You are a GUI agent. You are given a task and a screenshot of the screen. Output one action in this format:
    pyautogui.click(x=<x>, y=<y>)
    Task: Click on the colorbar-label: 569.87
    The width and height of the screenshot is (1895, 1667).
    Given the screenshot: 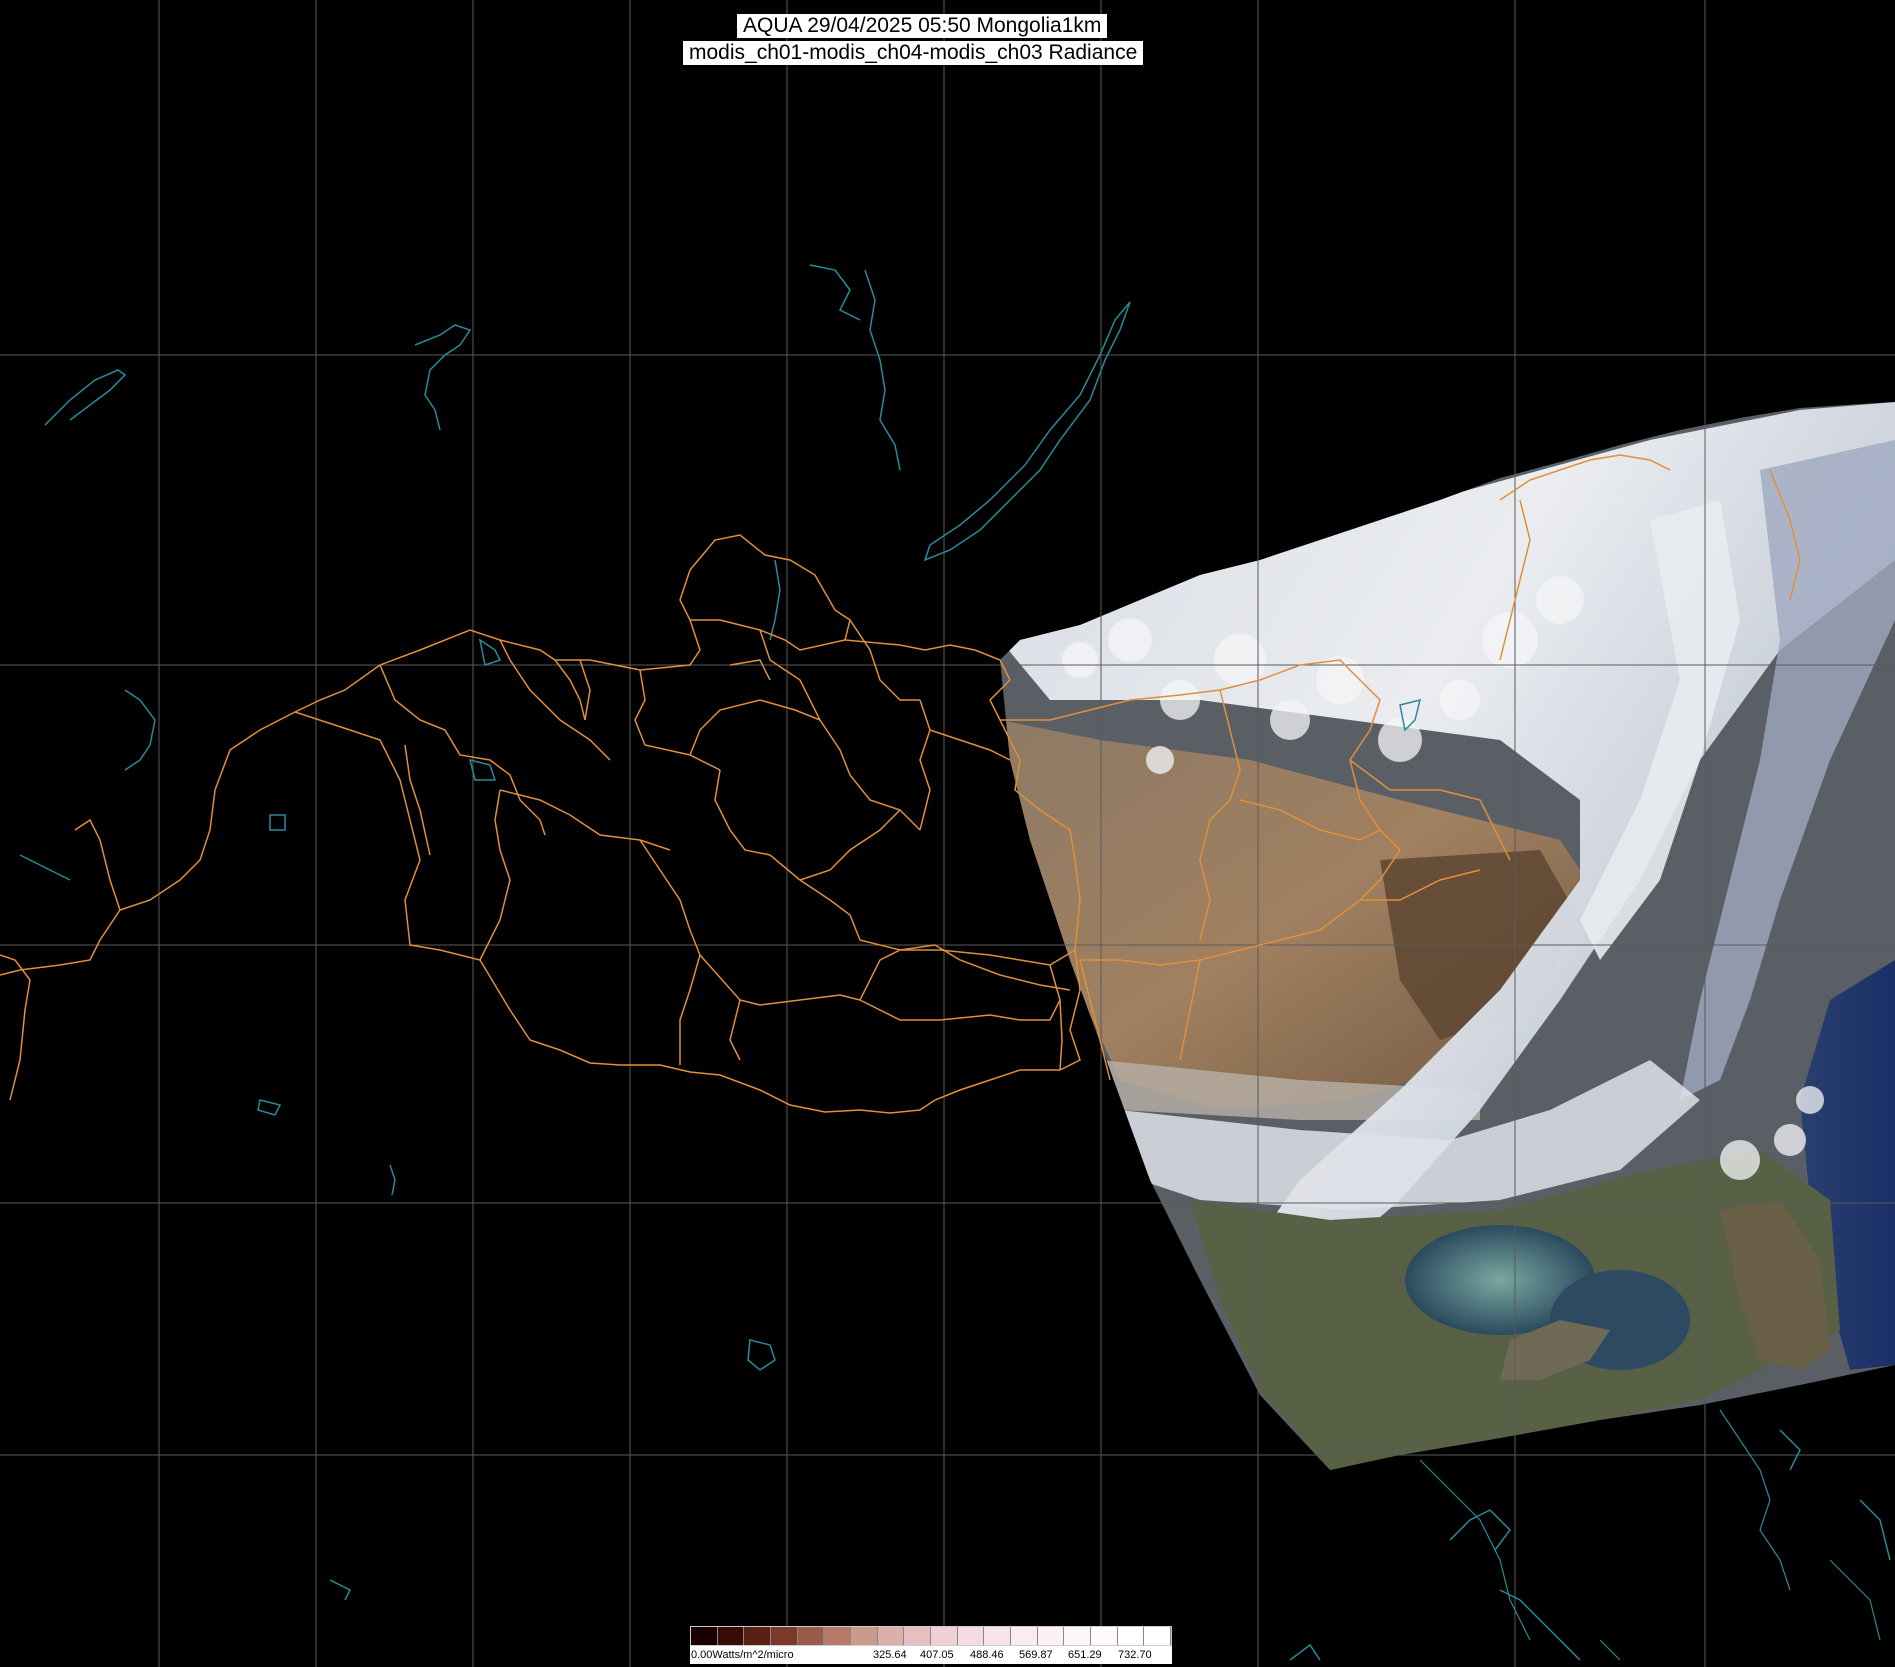 What is the action you would take?
    pyautogui.click(x=1036, y=1655)
    